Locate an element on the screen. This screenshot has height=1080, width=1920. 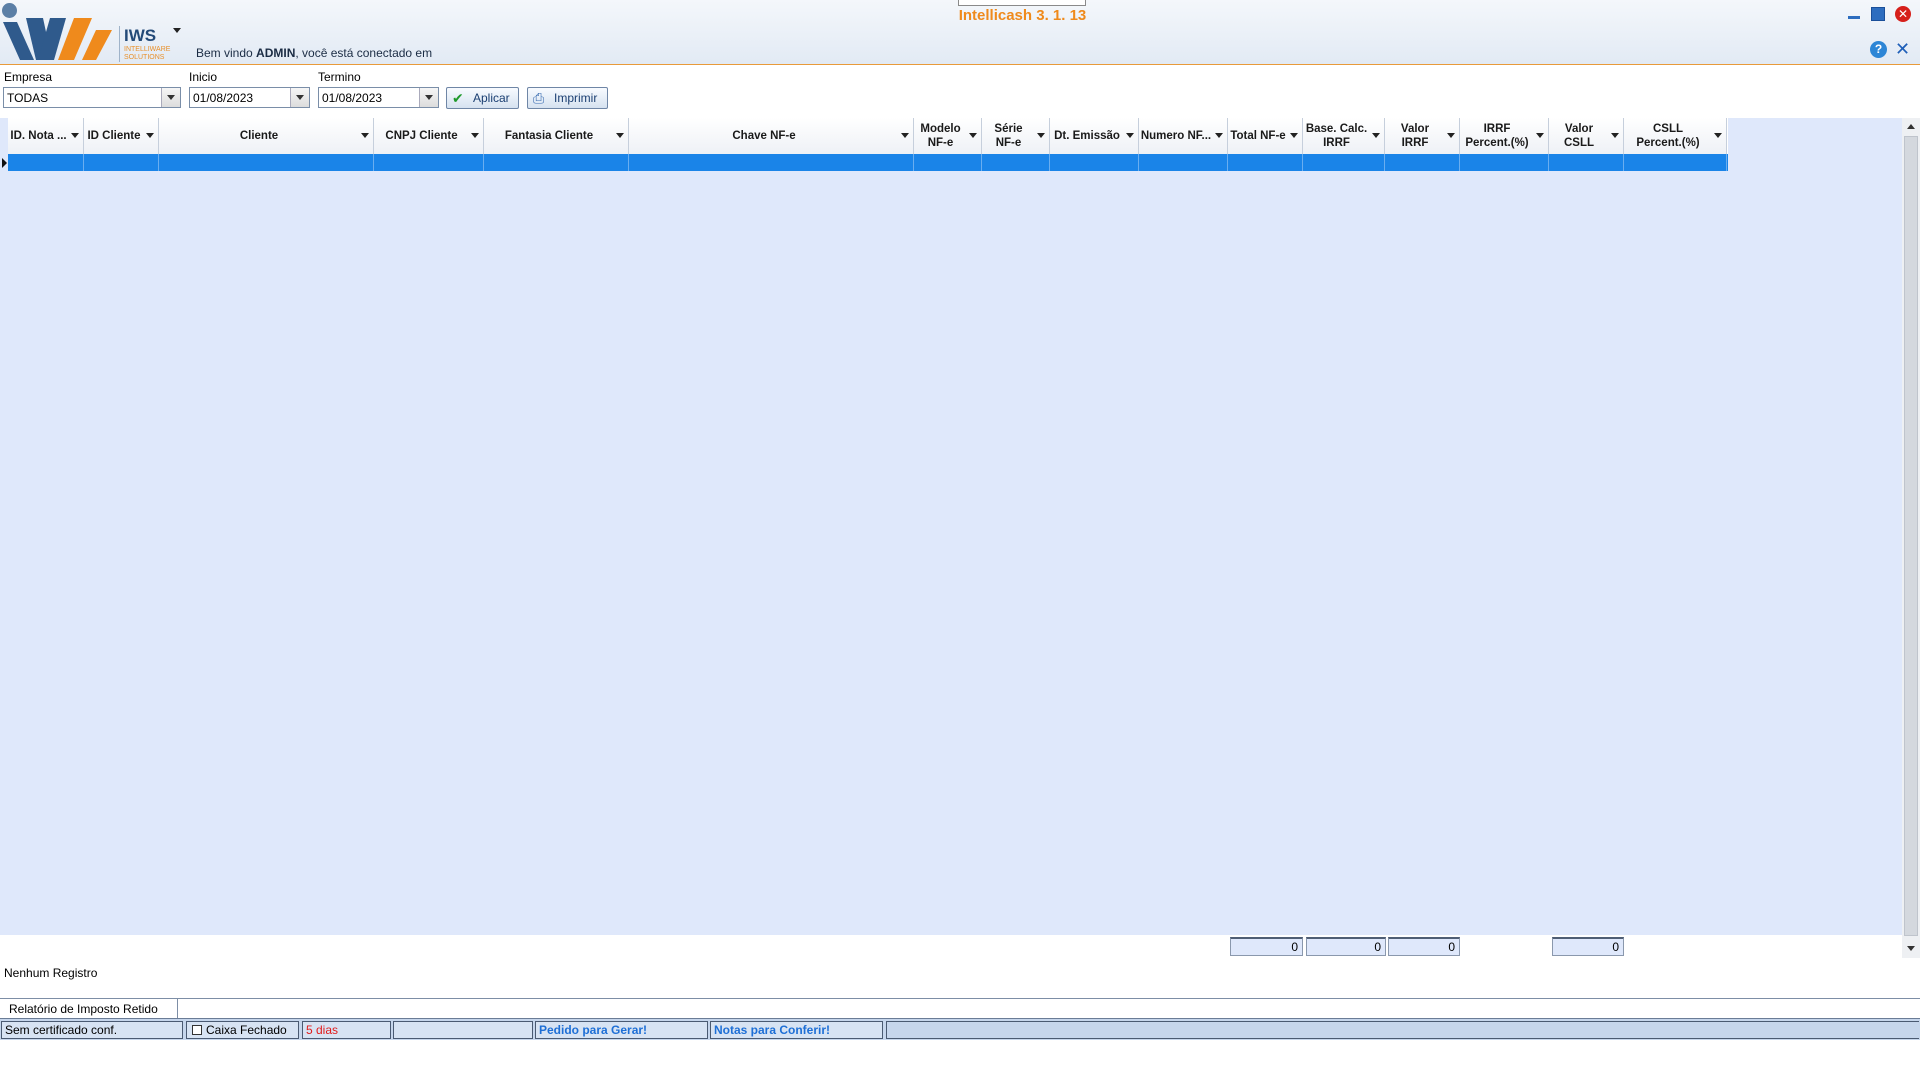
column-header: Fantasia Cliente is located at coordinates (556, 136).